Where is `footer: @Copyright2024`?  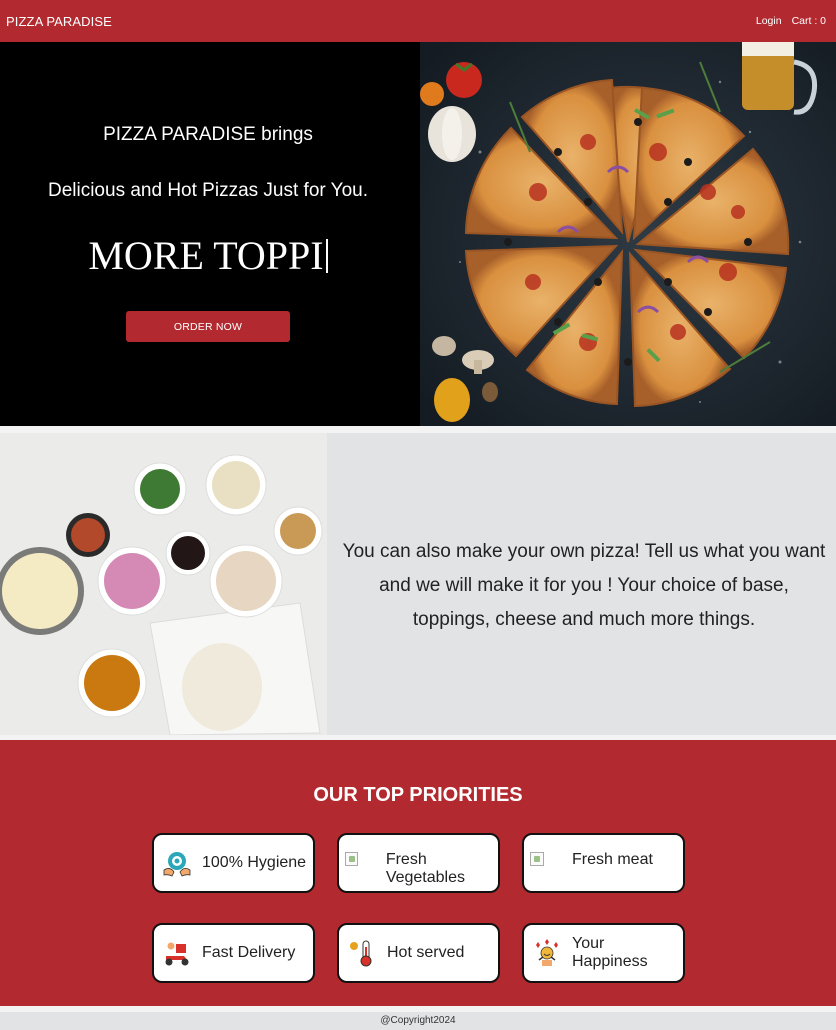
footer: @Copyright2024 is located at coordinates (418, 1021).